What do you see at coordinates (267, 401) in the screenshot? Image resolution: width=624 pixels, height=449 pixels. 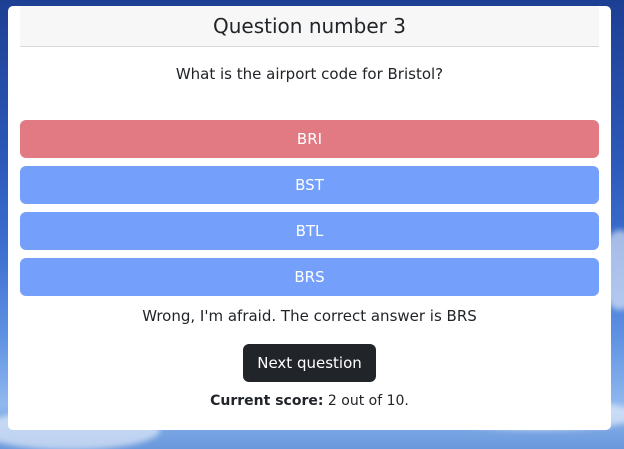 I see `score-label: Current score:` at bounding box center [267, 401].